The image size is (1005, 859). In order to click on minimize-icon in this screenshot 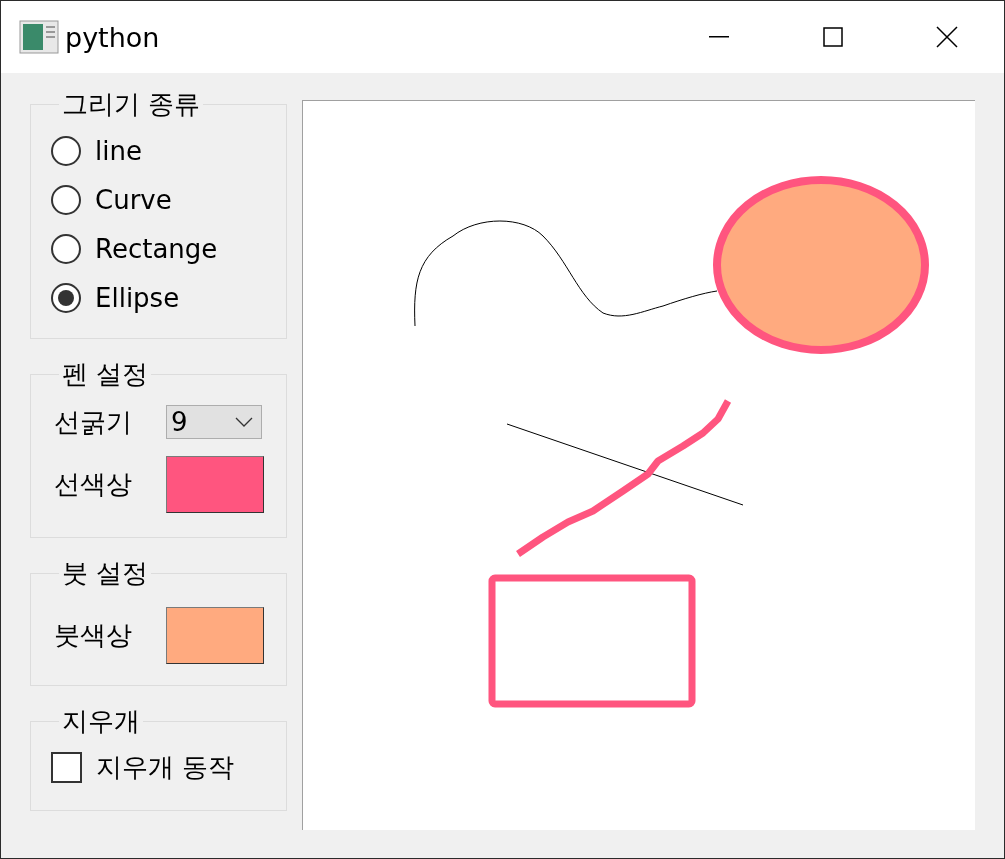, I will do `click(719, 37)`.